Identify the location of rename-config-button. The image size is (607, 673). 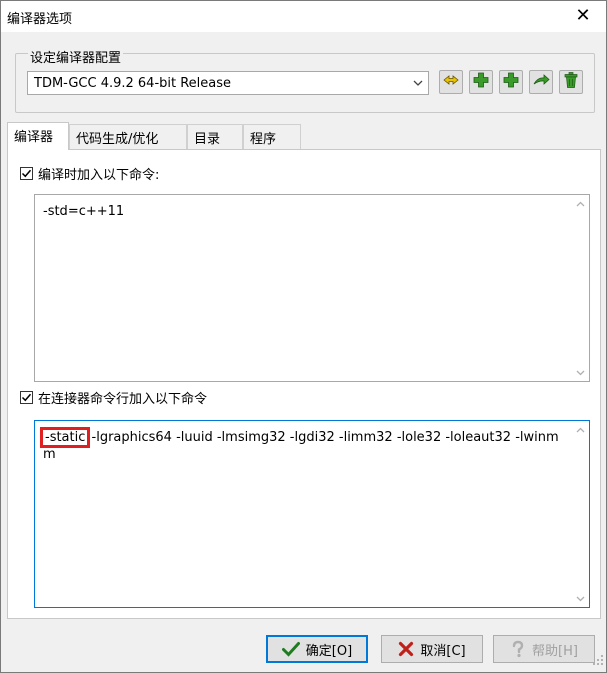
(451, 82).